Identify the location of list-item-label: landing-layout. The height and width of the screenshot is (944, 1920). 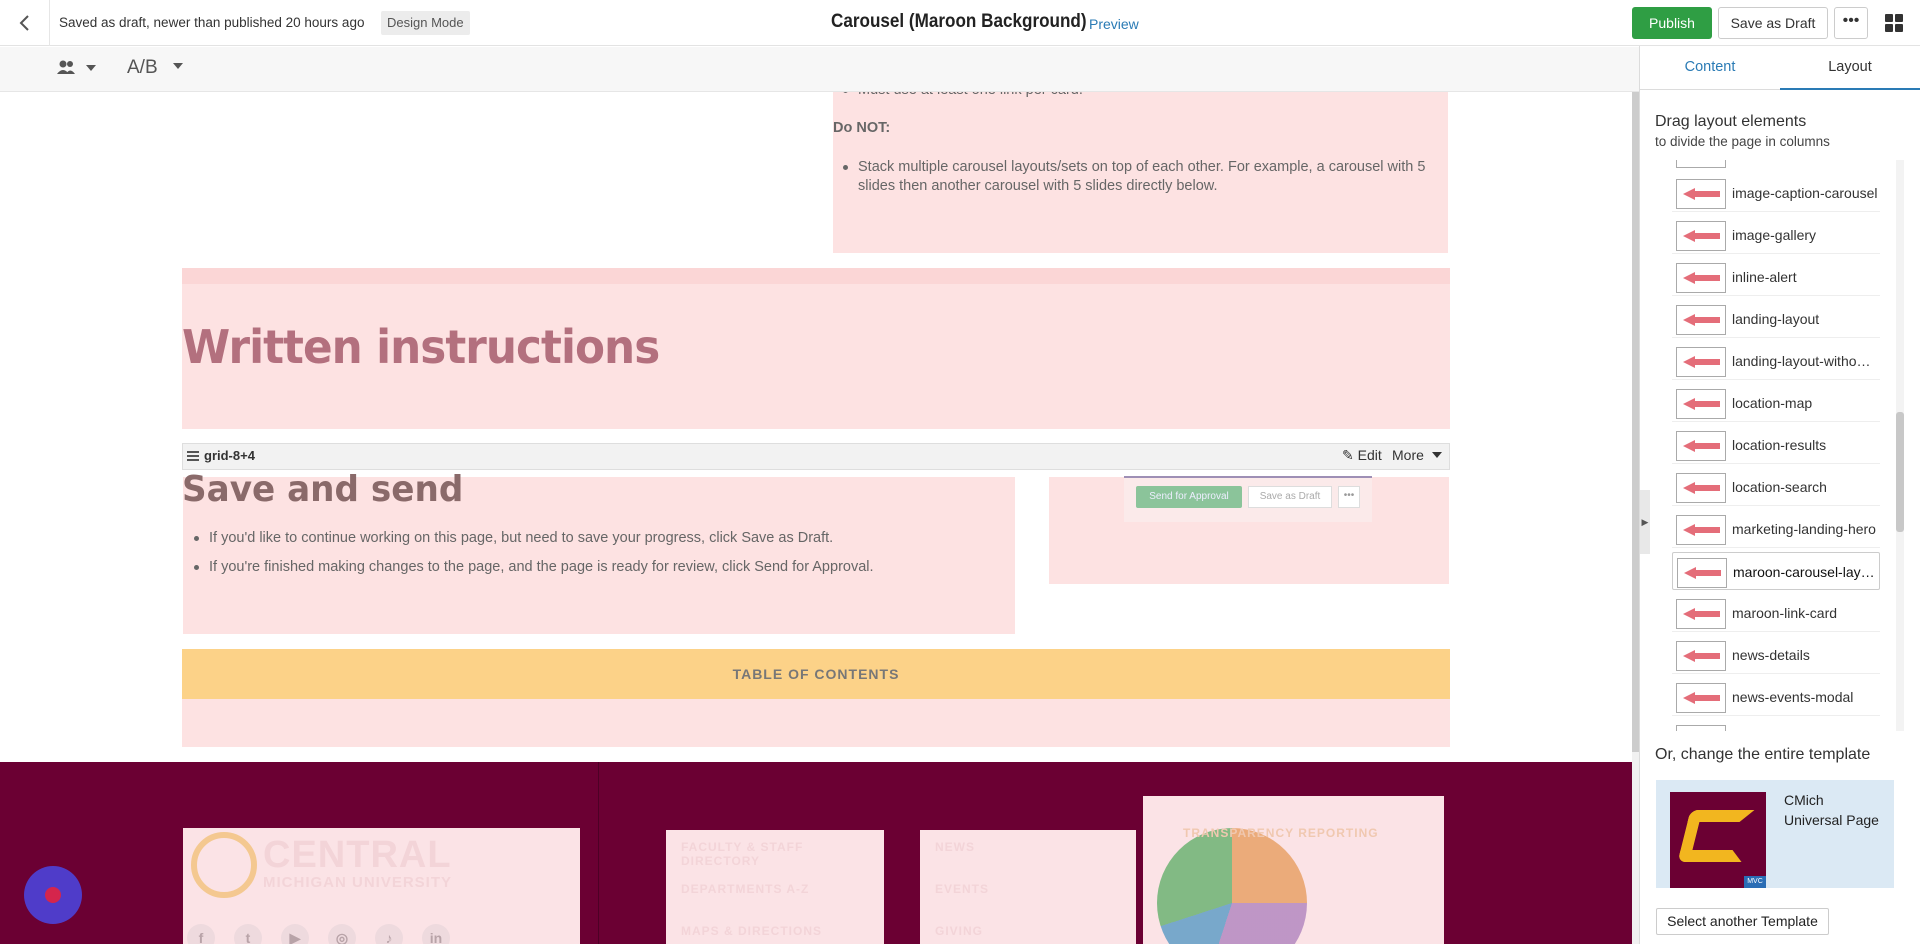
(1776, 319).